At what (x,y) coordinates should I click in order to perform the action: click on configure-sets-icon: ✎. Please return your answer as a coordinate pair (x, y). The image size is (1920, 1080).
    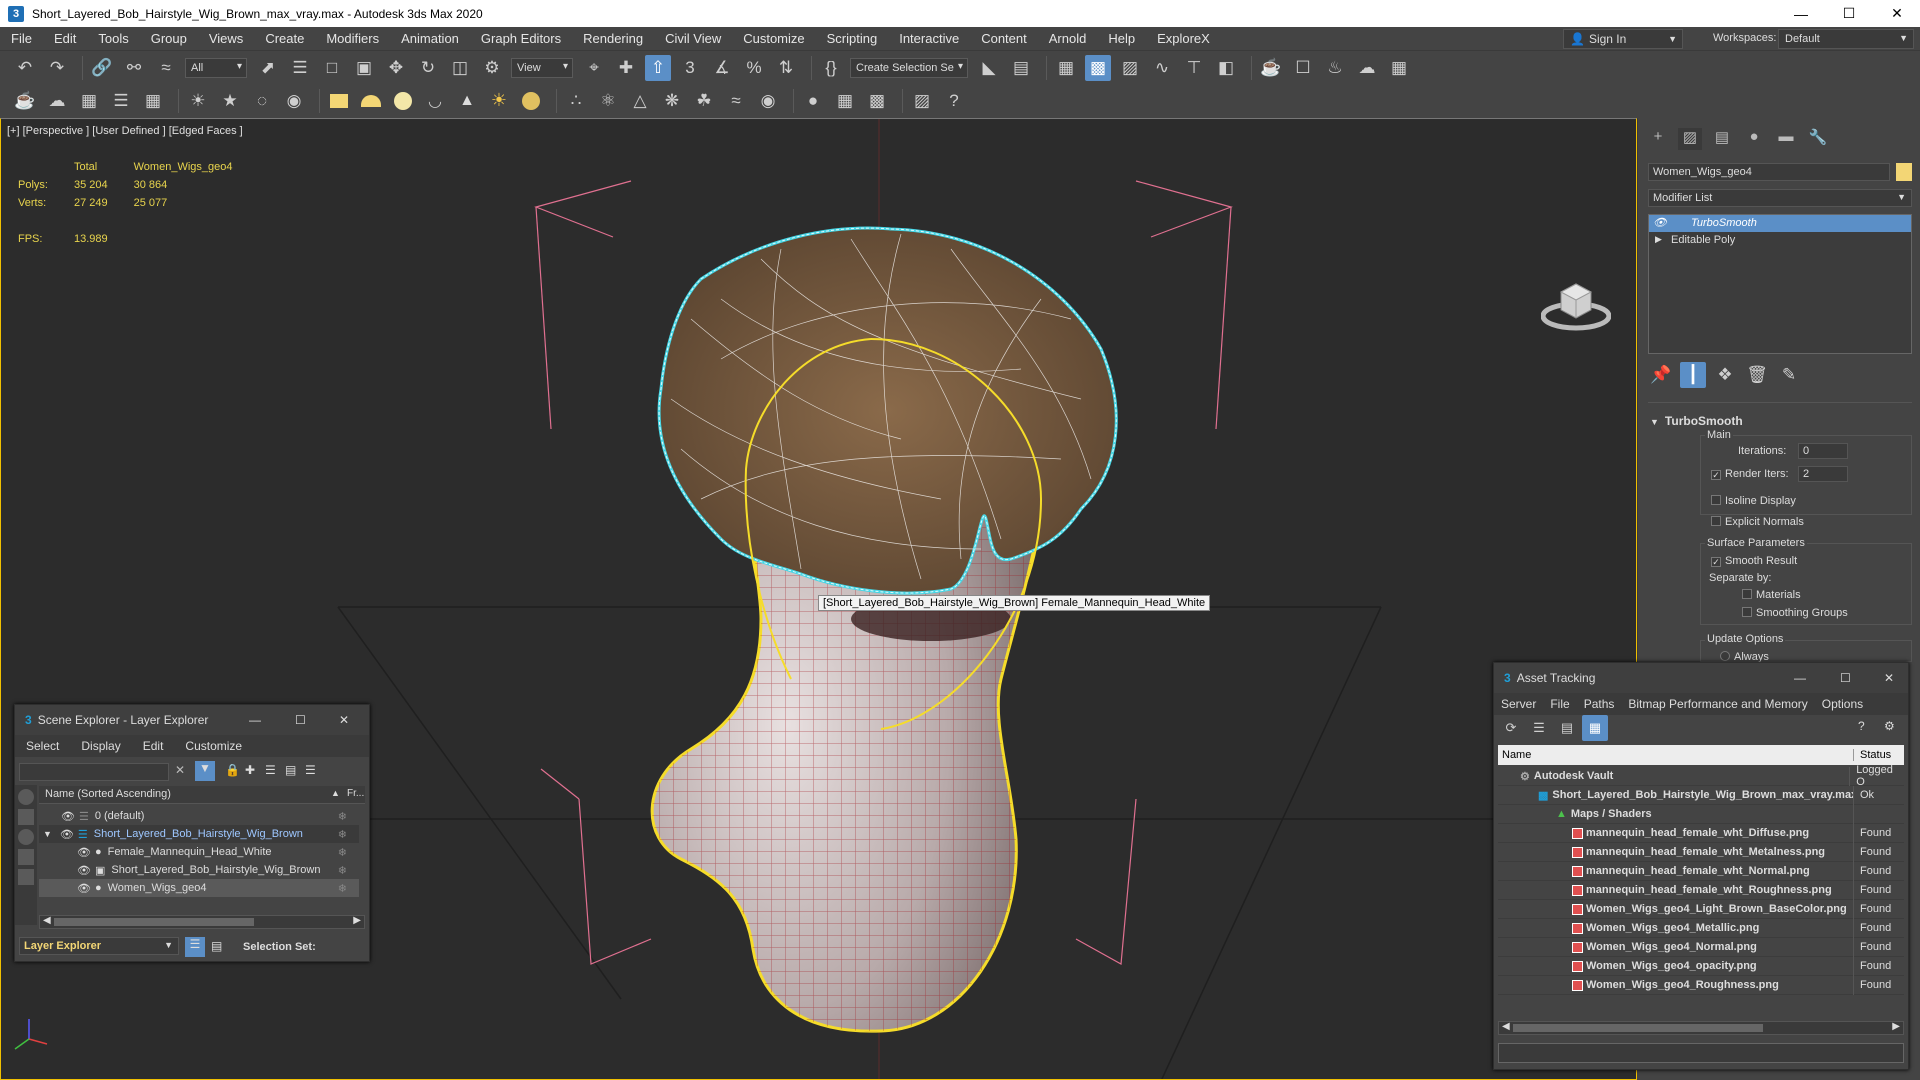
    Looking at the image, I should click on (1789, 375).